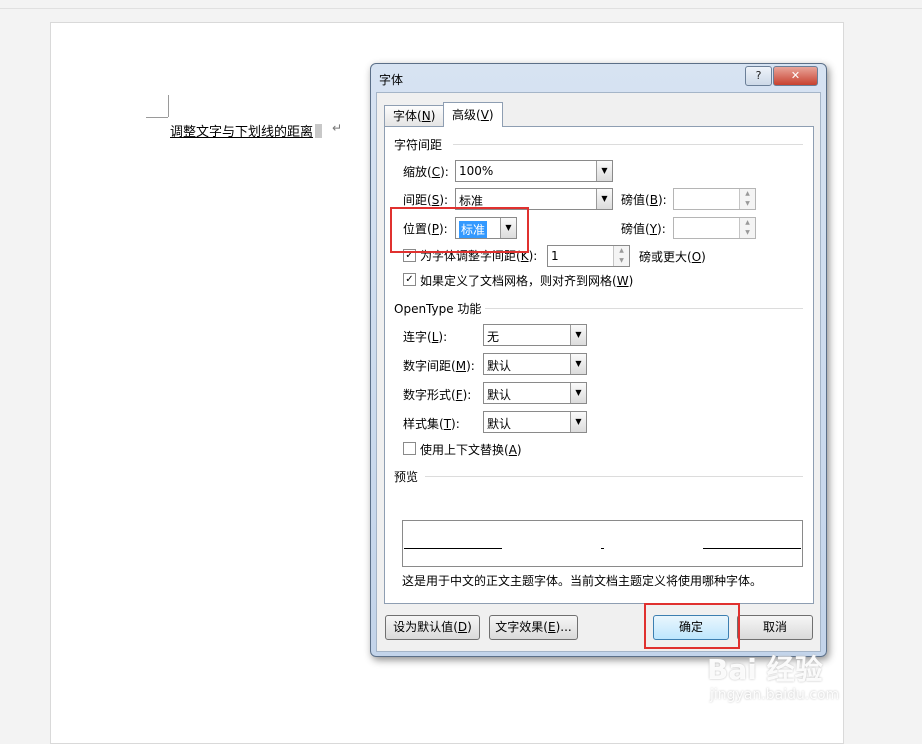 The image size is (922, 744). Describe the element at coordinates (431, 424) in the screenshot. I see `stylistic-sets-label: 样式集(T):` at that location.